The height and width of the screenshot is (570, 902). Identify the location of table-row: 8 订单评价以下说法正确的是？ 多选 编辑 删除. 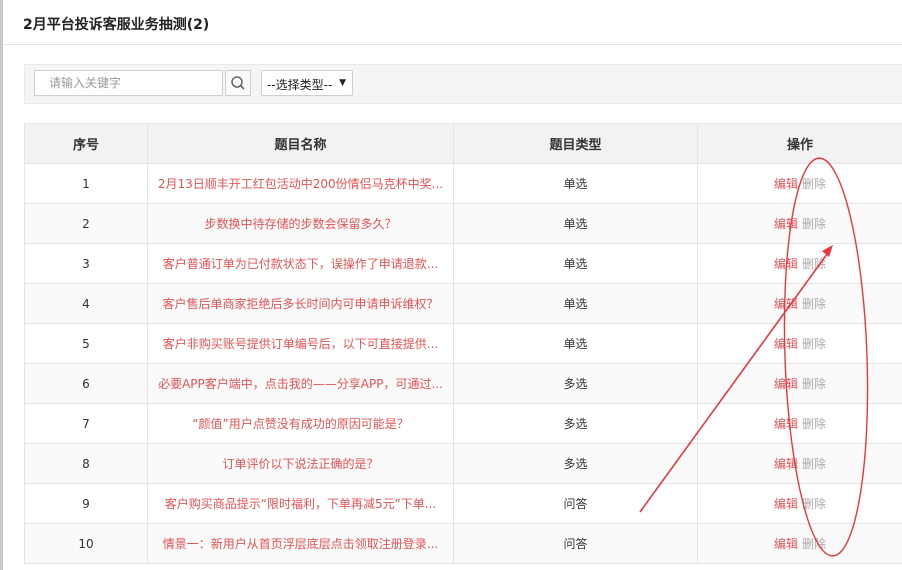
(463, 463).